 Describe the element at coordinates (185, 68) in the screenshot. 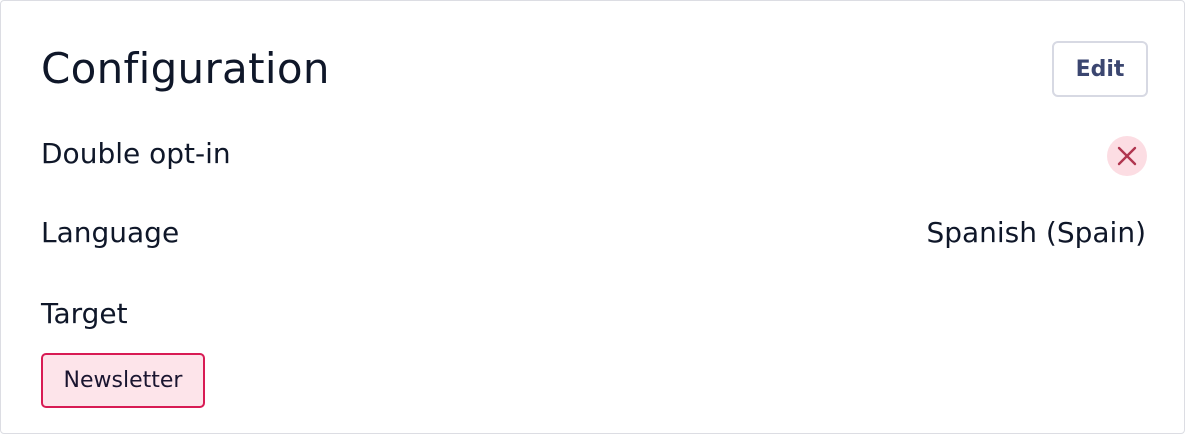

I see `card-title: Configuration` at that location.